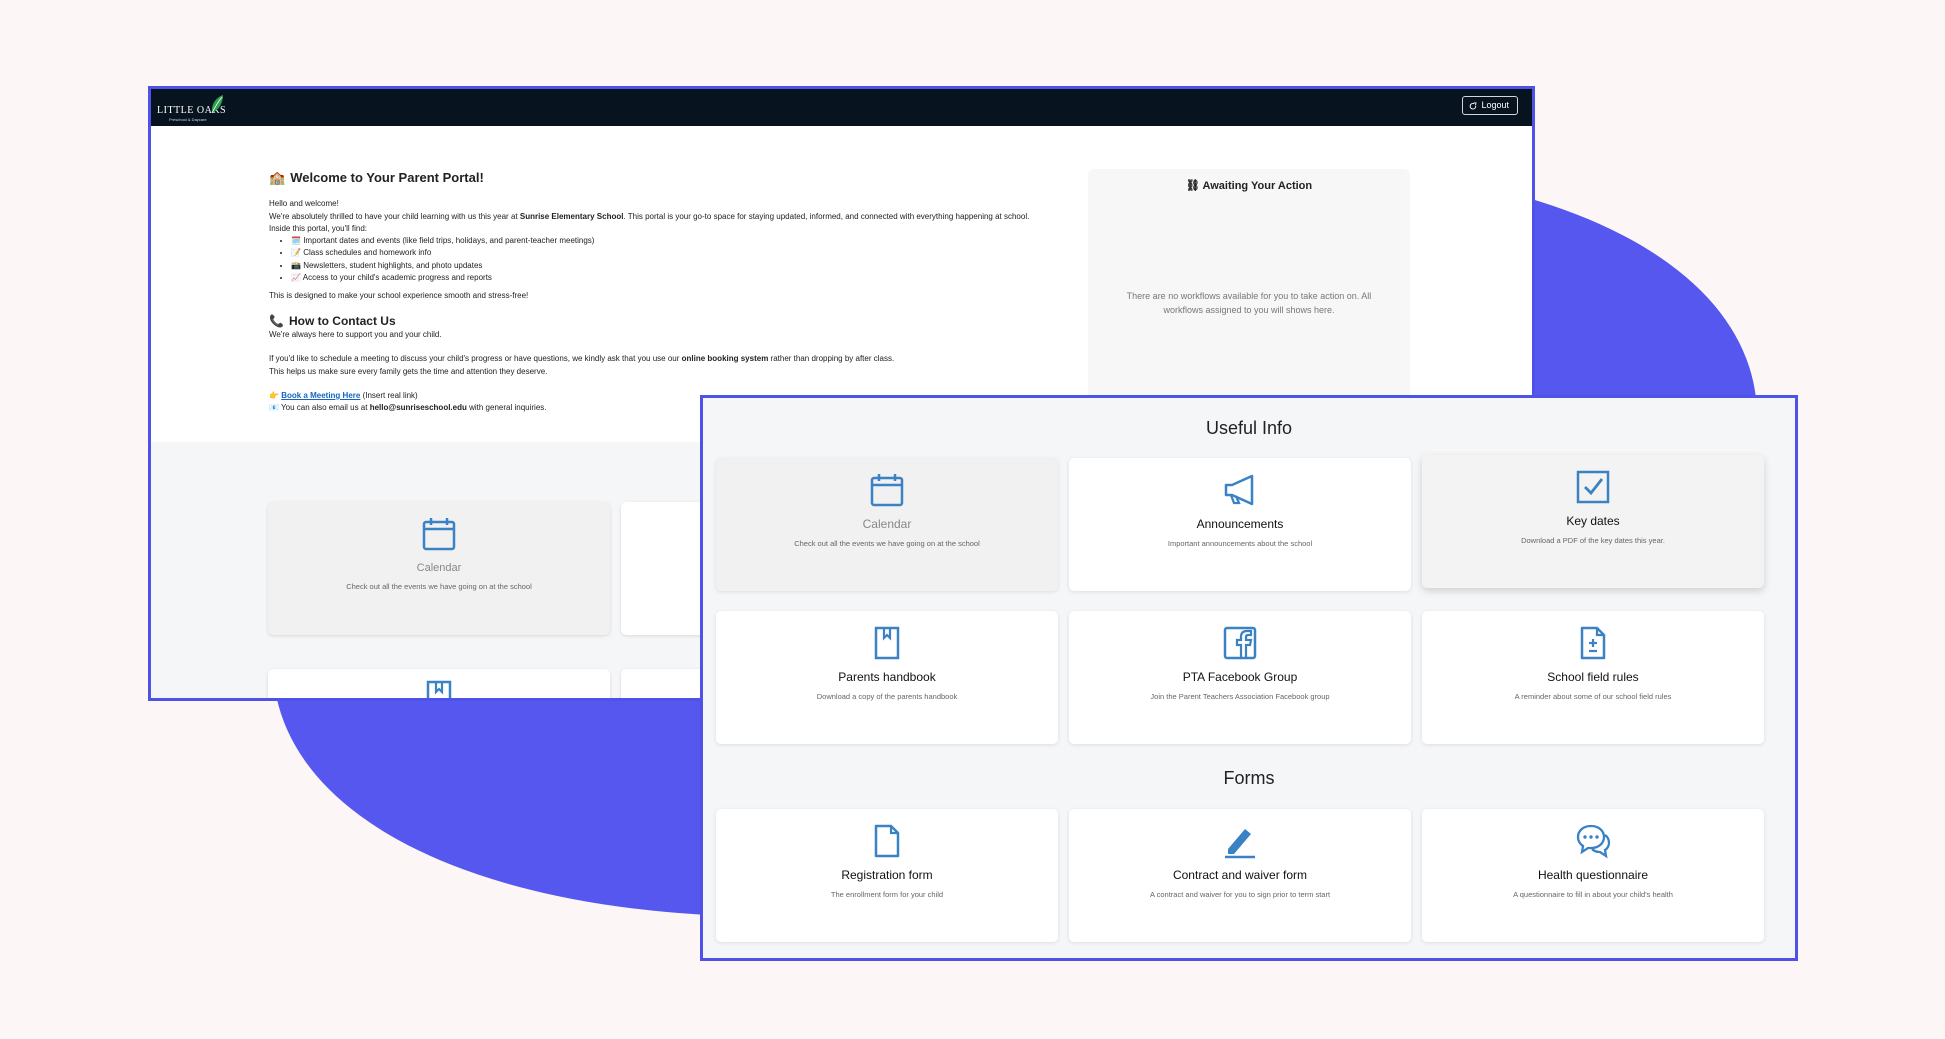  Describe the element at coordinates (296, 278) in the screenshot. I see `chart-emoji-icon: 📈` at that location.